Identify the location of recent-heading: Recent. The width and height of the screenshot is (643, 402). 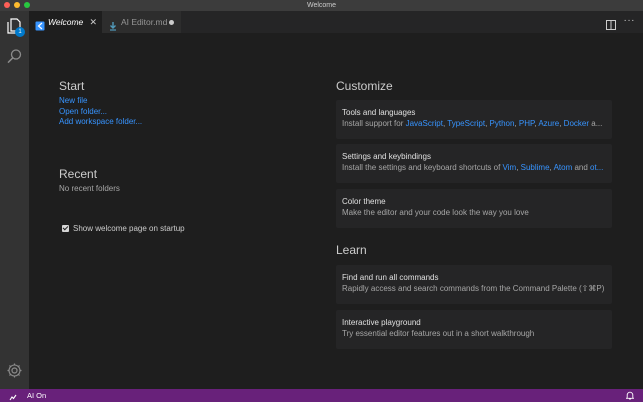
(78, 174).